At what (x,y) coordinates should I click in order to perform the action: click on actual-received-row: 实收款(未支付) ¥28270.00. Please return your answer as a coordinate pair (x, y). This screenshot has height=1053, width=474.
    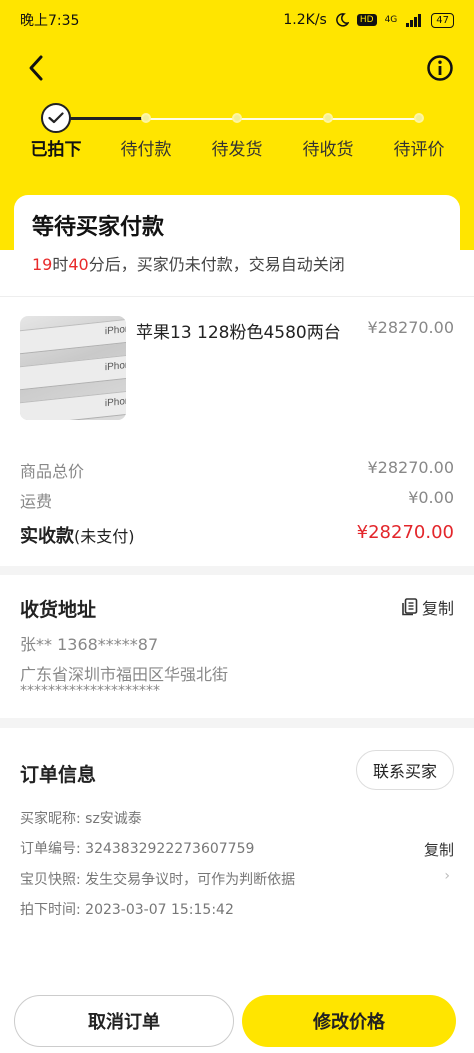
    Looking at the image, I should click on (237, 535).